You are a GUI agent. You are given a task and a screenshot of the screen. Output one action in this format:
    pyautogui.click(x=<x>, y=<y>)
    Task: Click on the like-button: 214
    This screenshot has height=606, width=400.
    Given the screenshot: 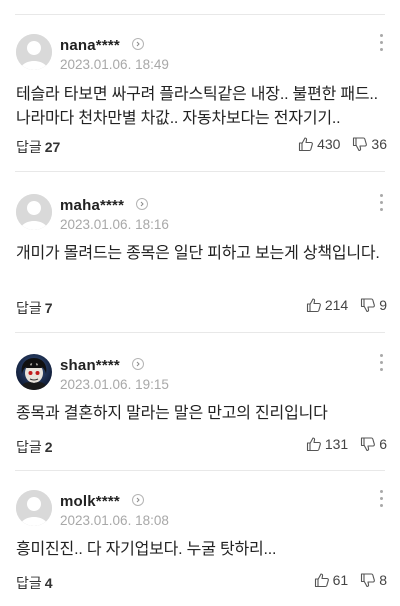 What is the action you would take?
    pyautogui.click(x=327, y=305)
    